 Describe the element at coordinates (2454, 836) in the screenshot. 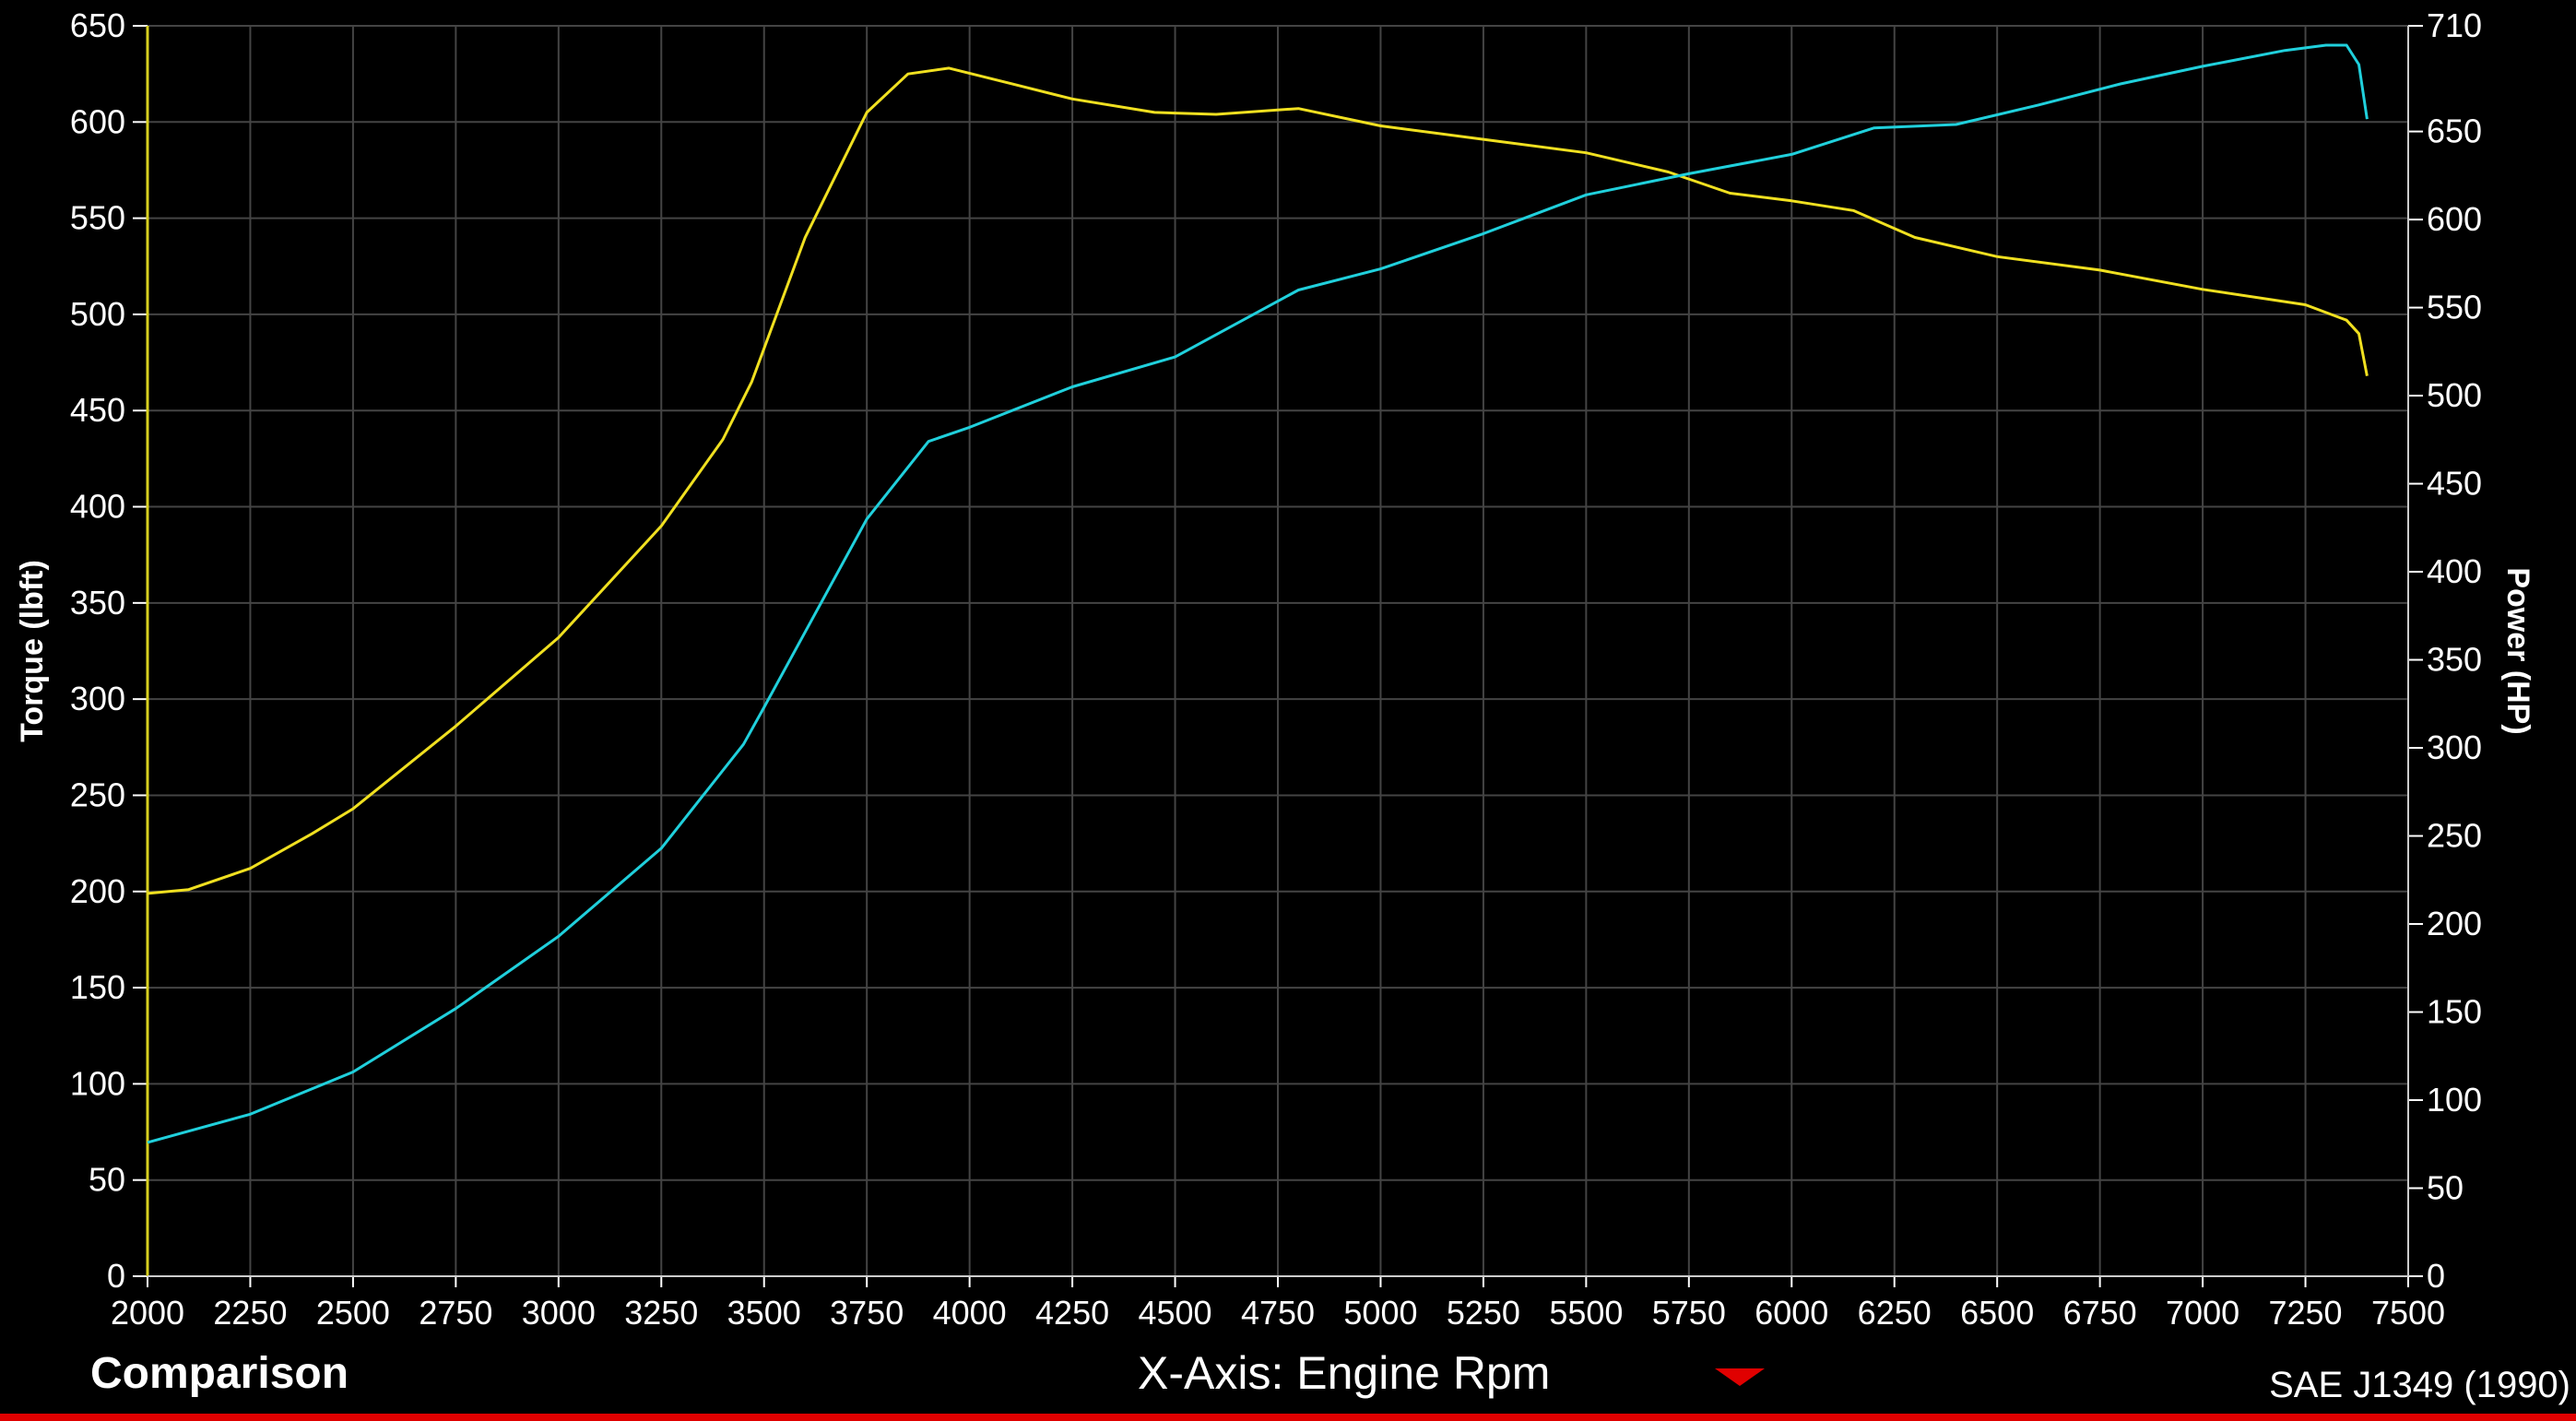

I see `y-right-tick-label: 250` at that location.